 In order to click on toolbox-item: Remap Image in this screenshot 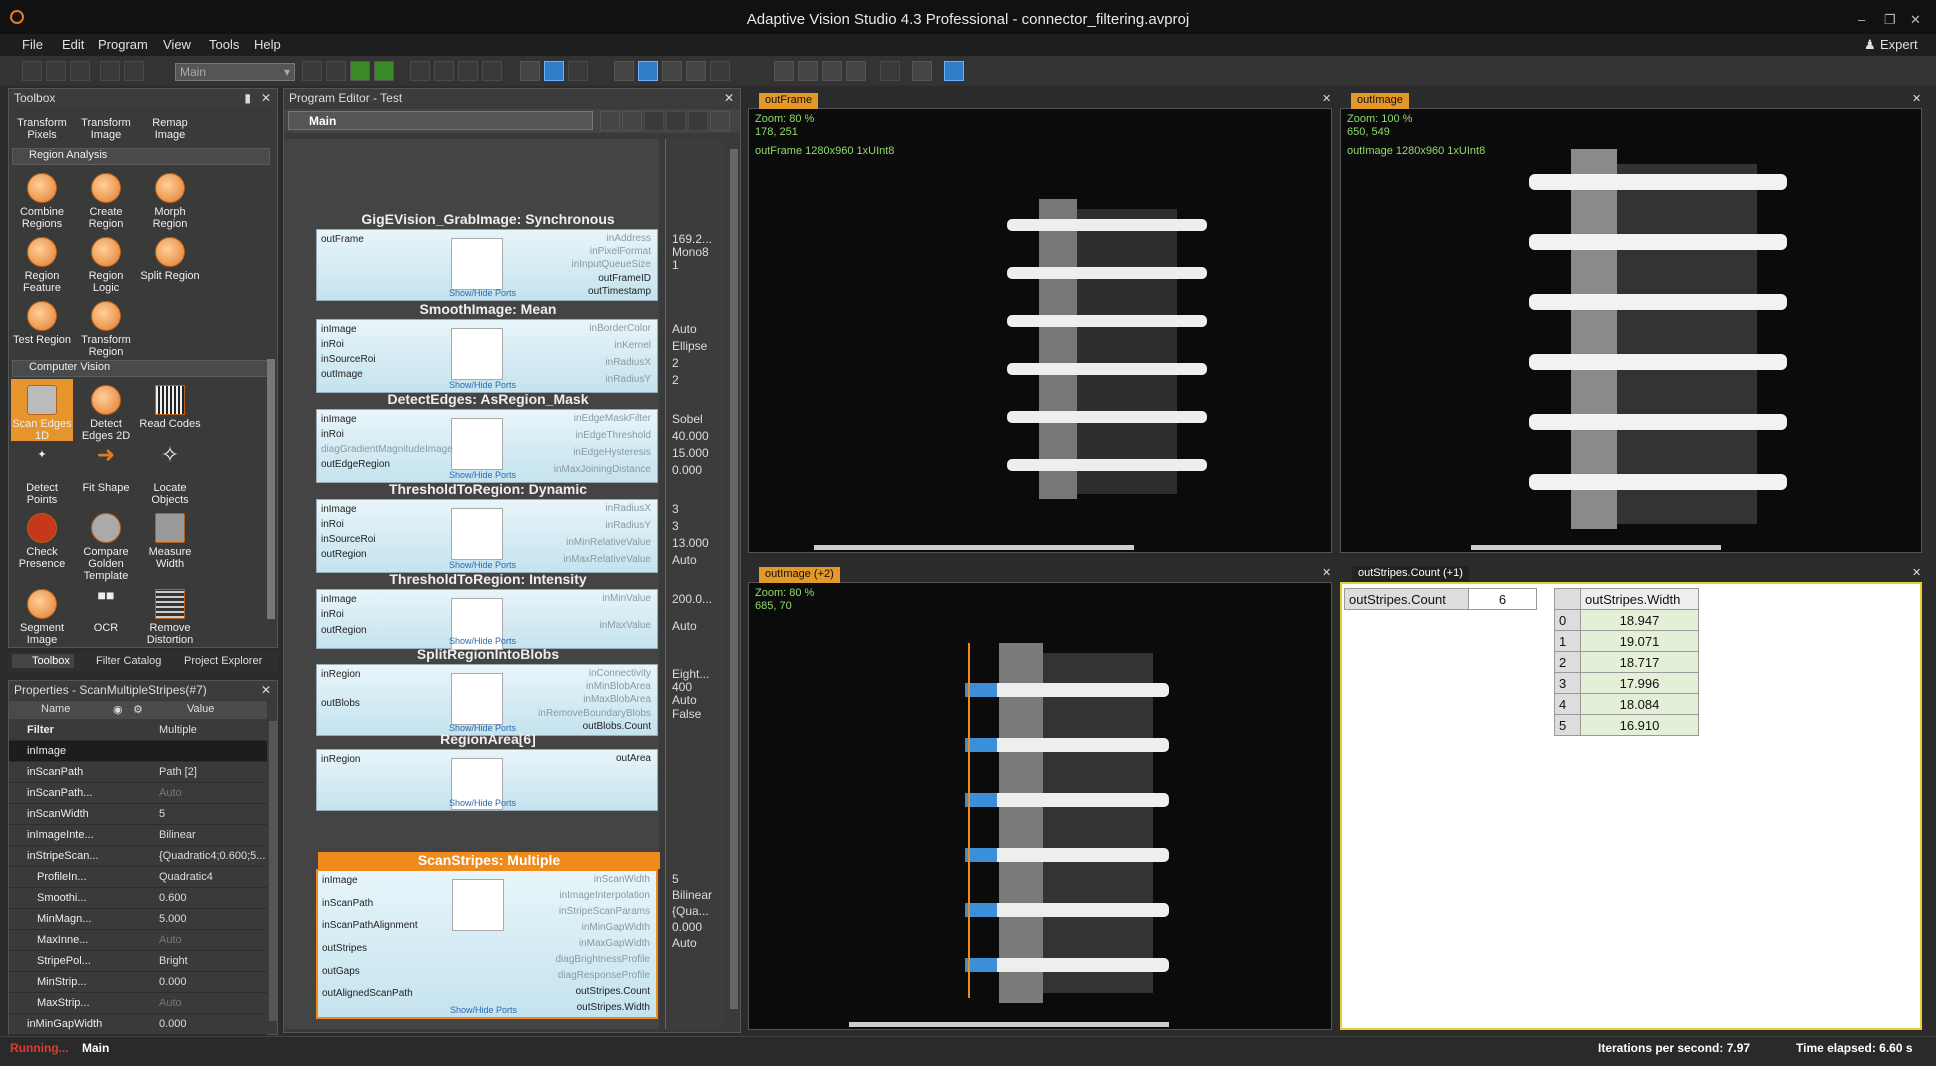, I will do `click(170, 129)`.